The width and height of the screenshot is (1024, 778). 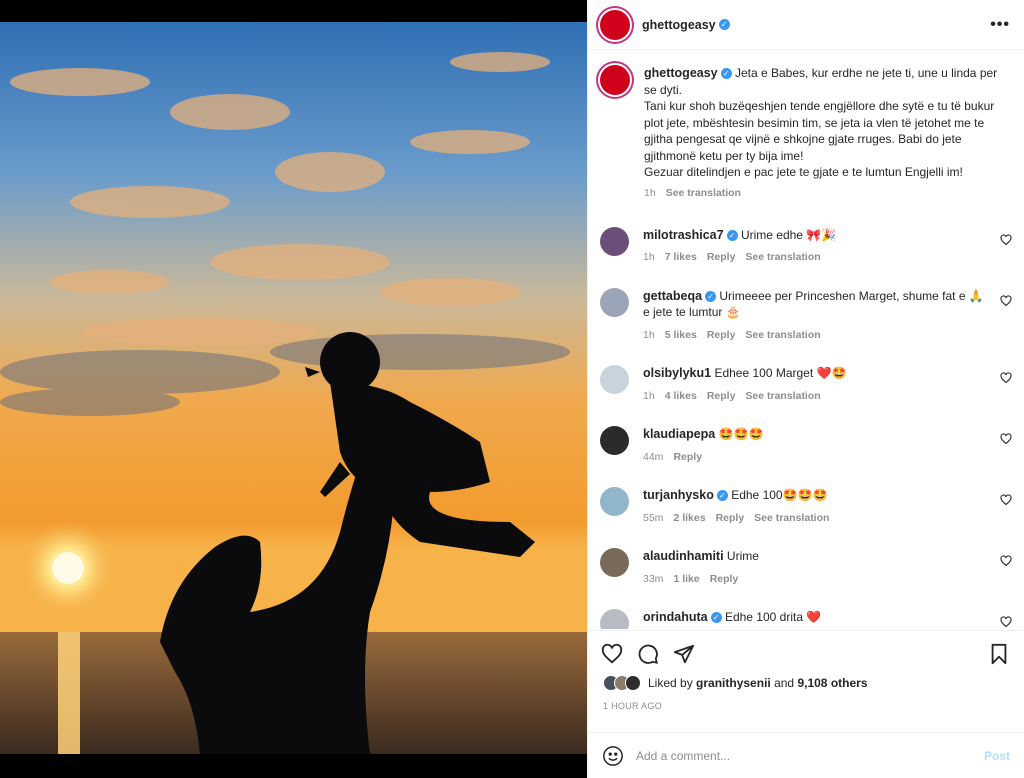 What do you see at coordinates (681, 73) in the screenshot?
I see `caption-username: ghettogeasy` at bounding box center [681, 73].